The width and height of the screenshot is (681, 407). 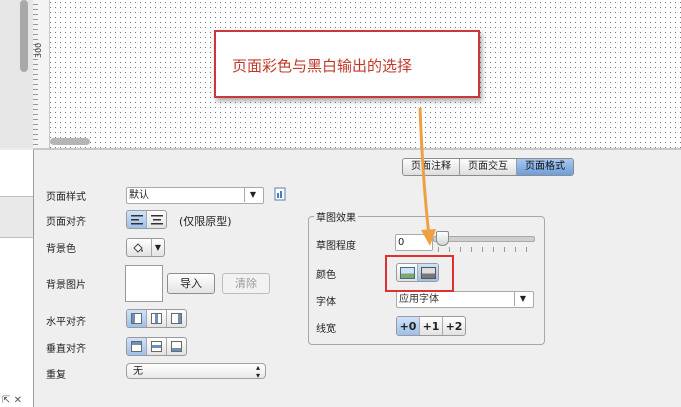 I want to click on tab-page-interactions: 页面交互, so click(x=488, y=167).